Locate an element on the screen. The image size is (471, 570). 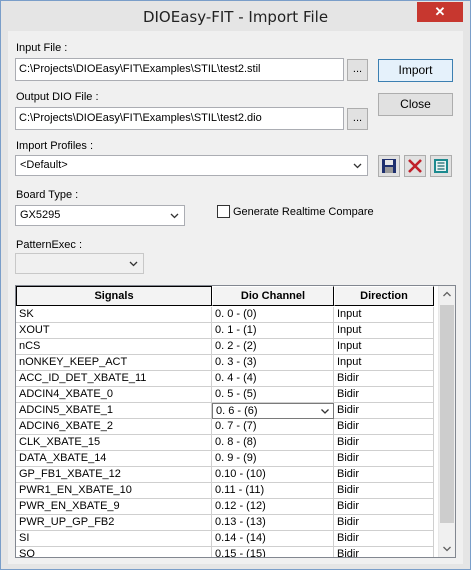
dio-channel-cell: 0. 9 - (9) is located at coordinates (273, 459).